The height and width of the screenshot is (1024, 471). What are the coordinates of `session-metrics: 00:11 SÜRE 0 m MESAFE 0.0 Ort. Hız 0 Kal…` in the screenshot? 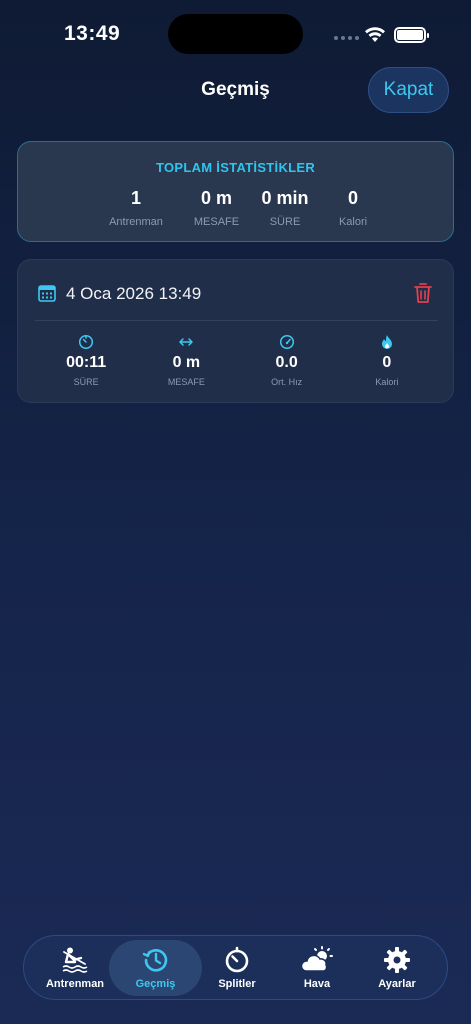 It's located at (236, 360).